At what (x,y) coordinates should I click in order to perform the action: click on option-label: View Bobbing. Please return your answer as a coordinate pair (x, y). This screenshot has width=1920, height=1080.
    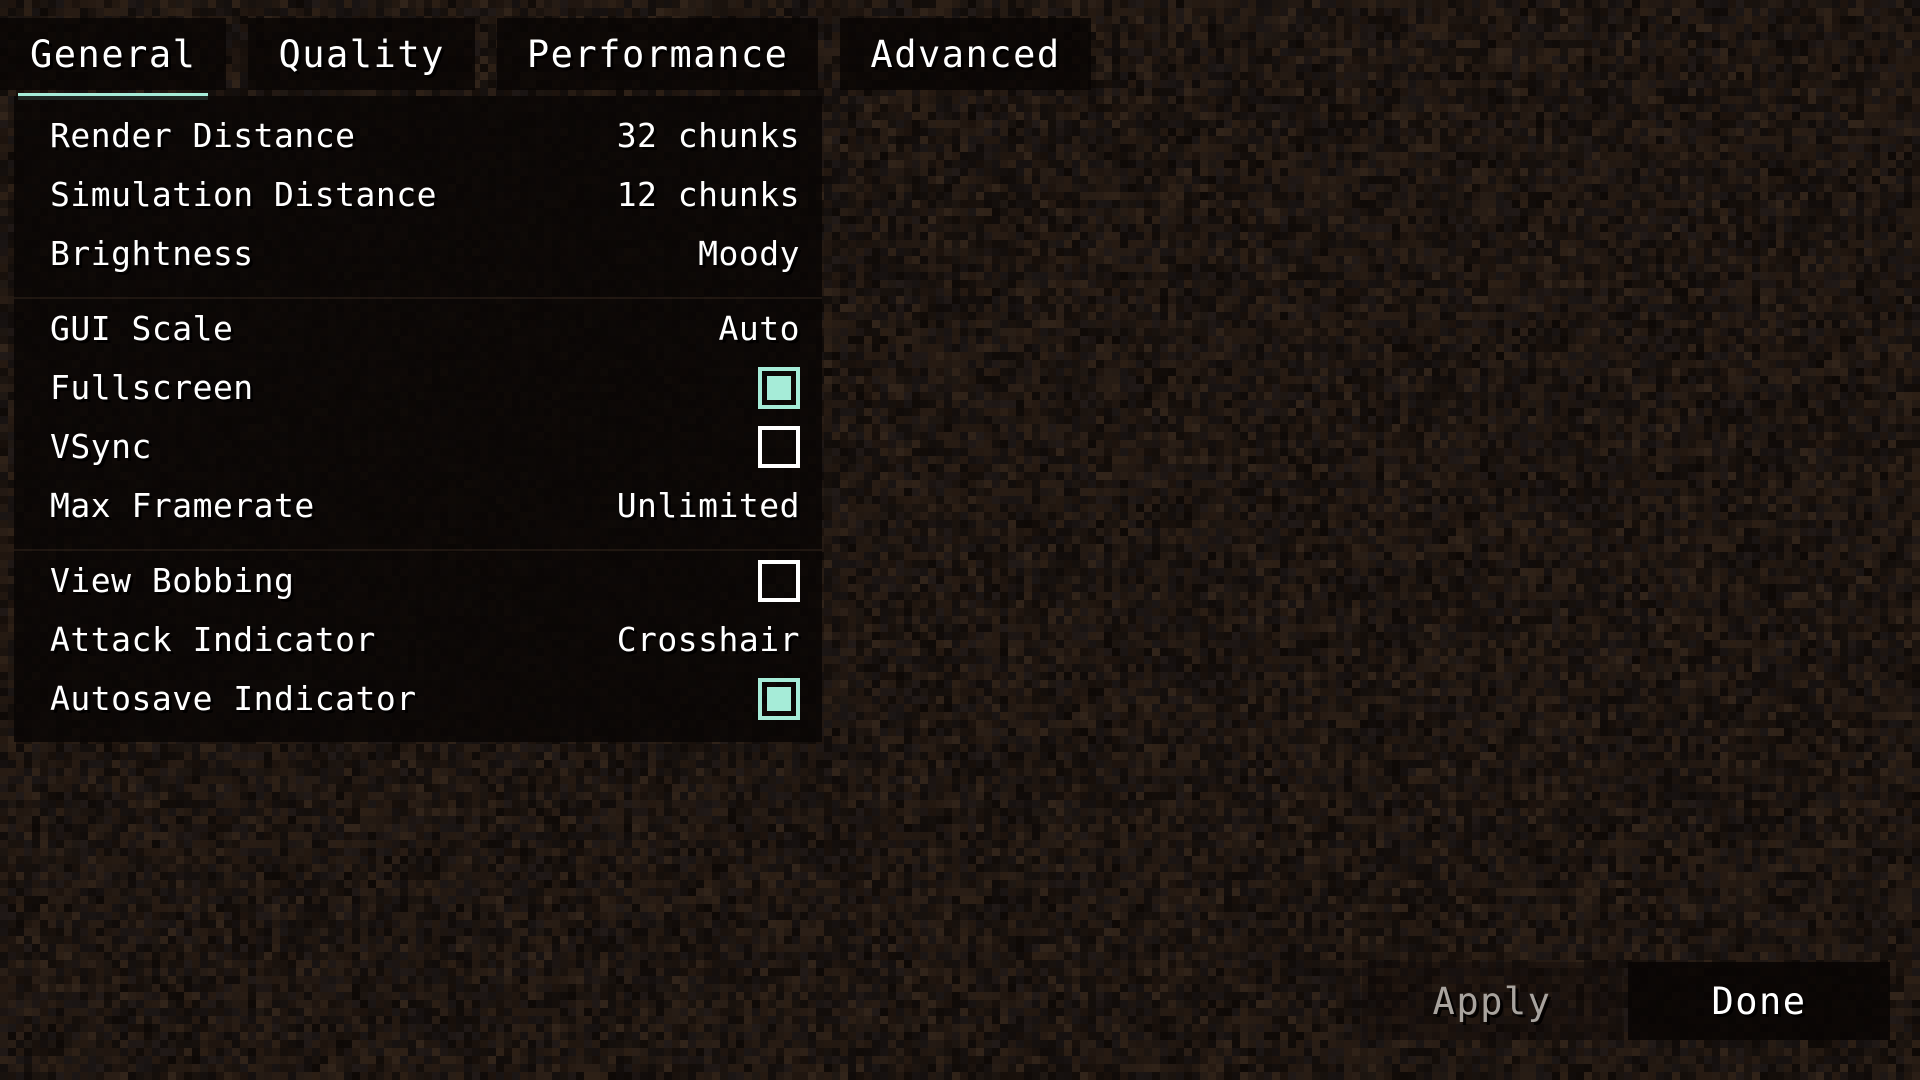
    Looking at the image, I should click on (172, 580).